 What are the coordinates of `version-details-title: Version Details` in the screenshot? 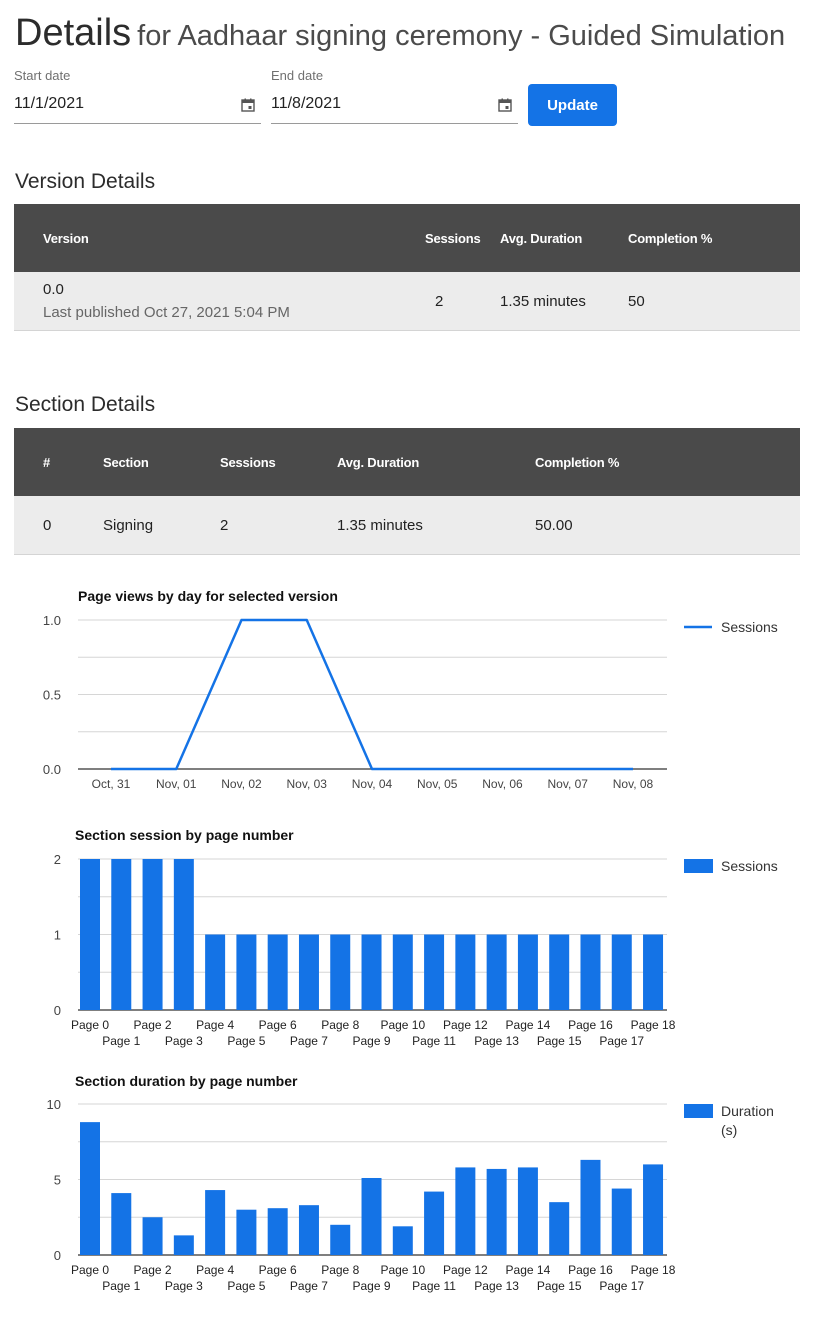 It's located at (85, 181).